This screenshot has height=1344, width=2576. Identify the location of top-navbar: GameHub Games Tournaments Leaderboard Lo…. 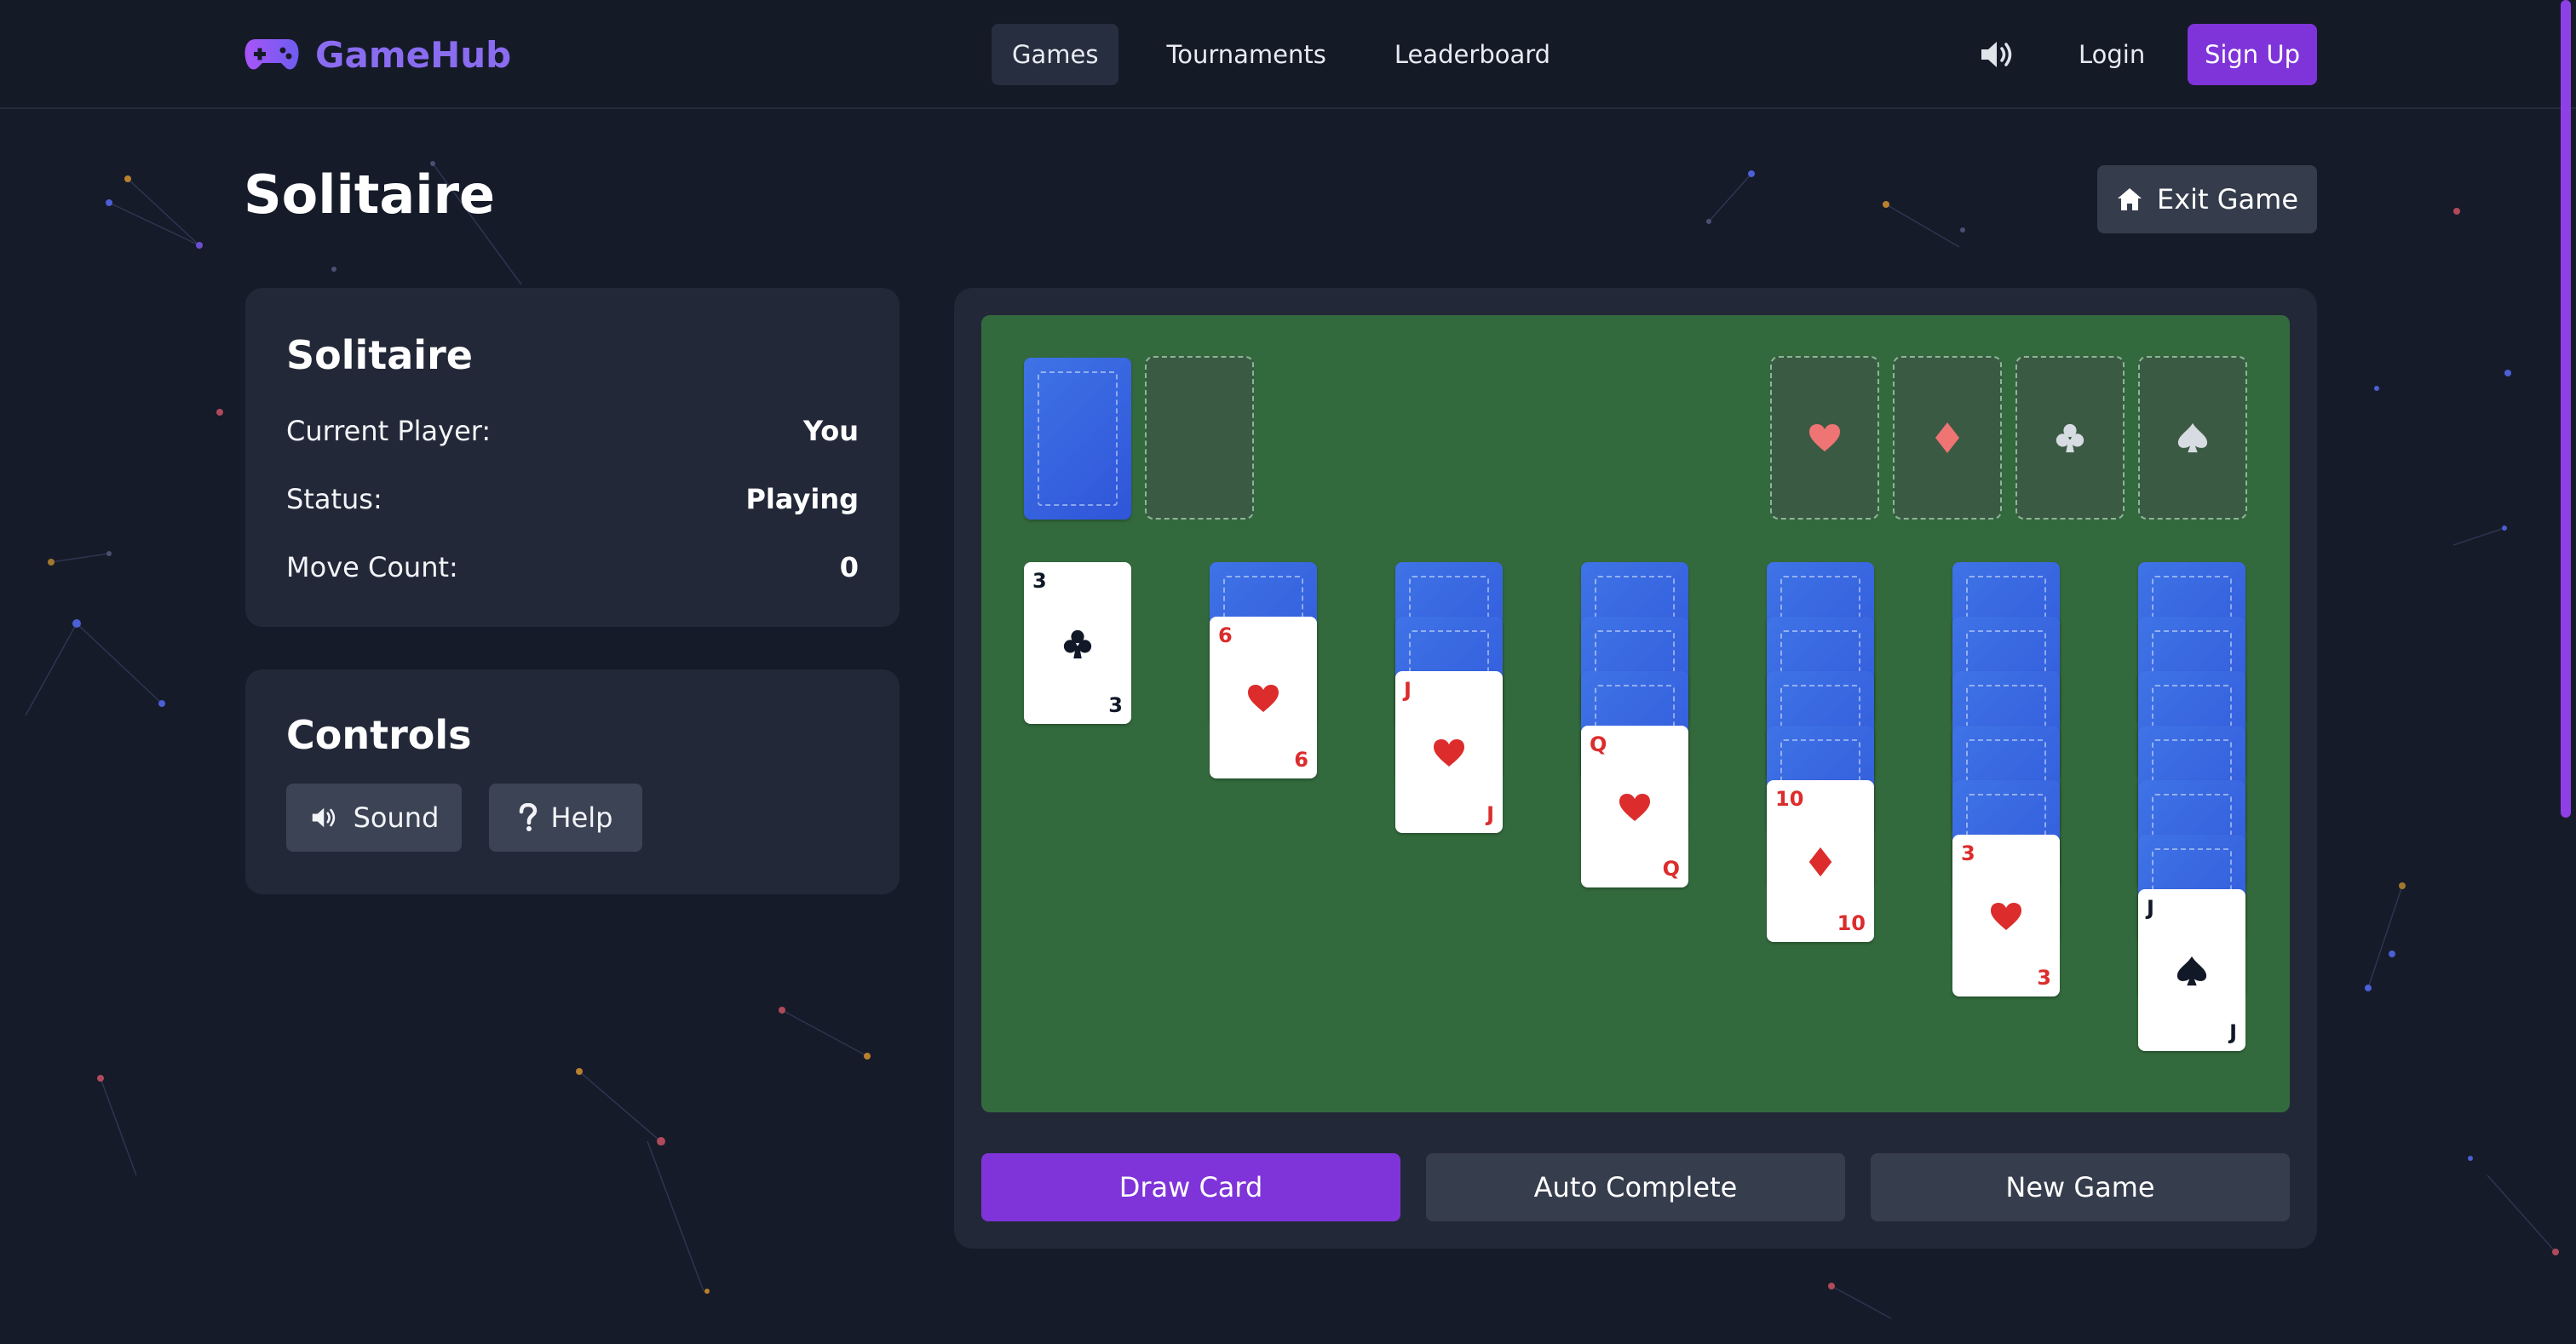
(1288, 54).